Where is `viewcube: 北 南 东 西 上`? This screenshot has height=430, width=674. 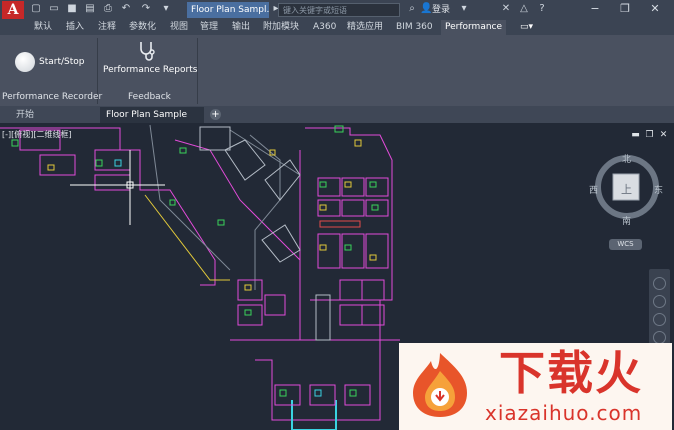 viewcube: 北 南 东 西 上 is located at coordinates (626, 188).